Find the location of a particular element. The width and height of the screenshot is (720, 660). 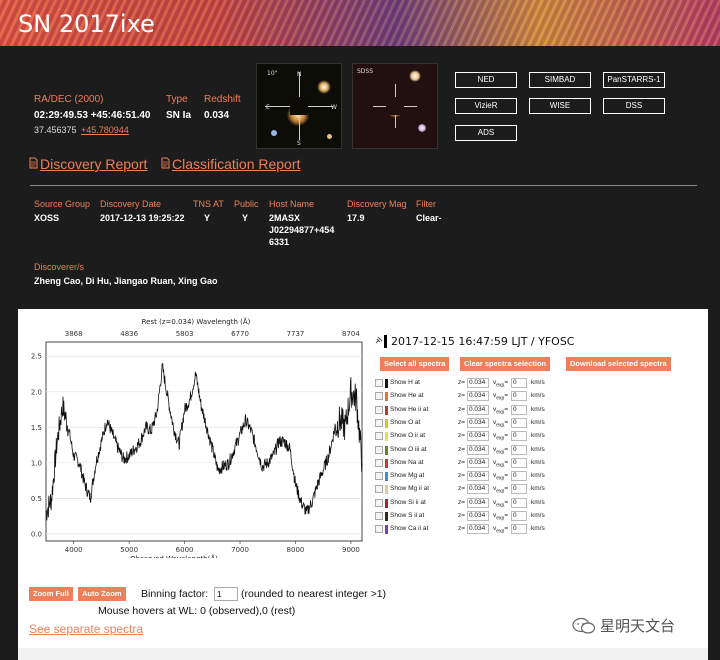

download-selected-spectra-button: Download selected spectra is located at coordinates (618, 364).